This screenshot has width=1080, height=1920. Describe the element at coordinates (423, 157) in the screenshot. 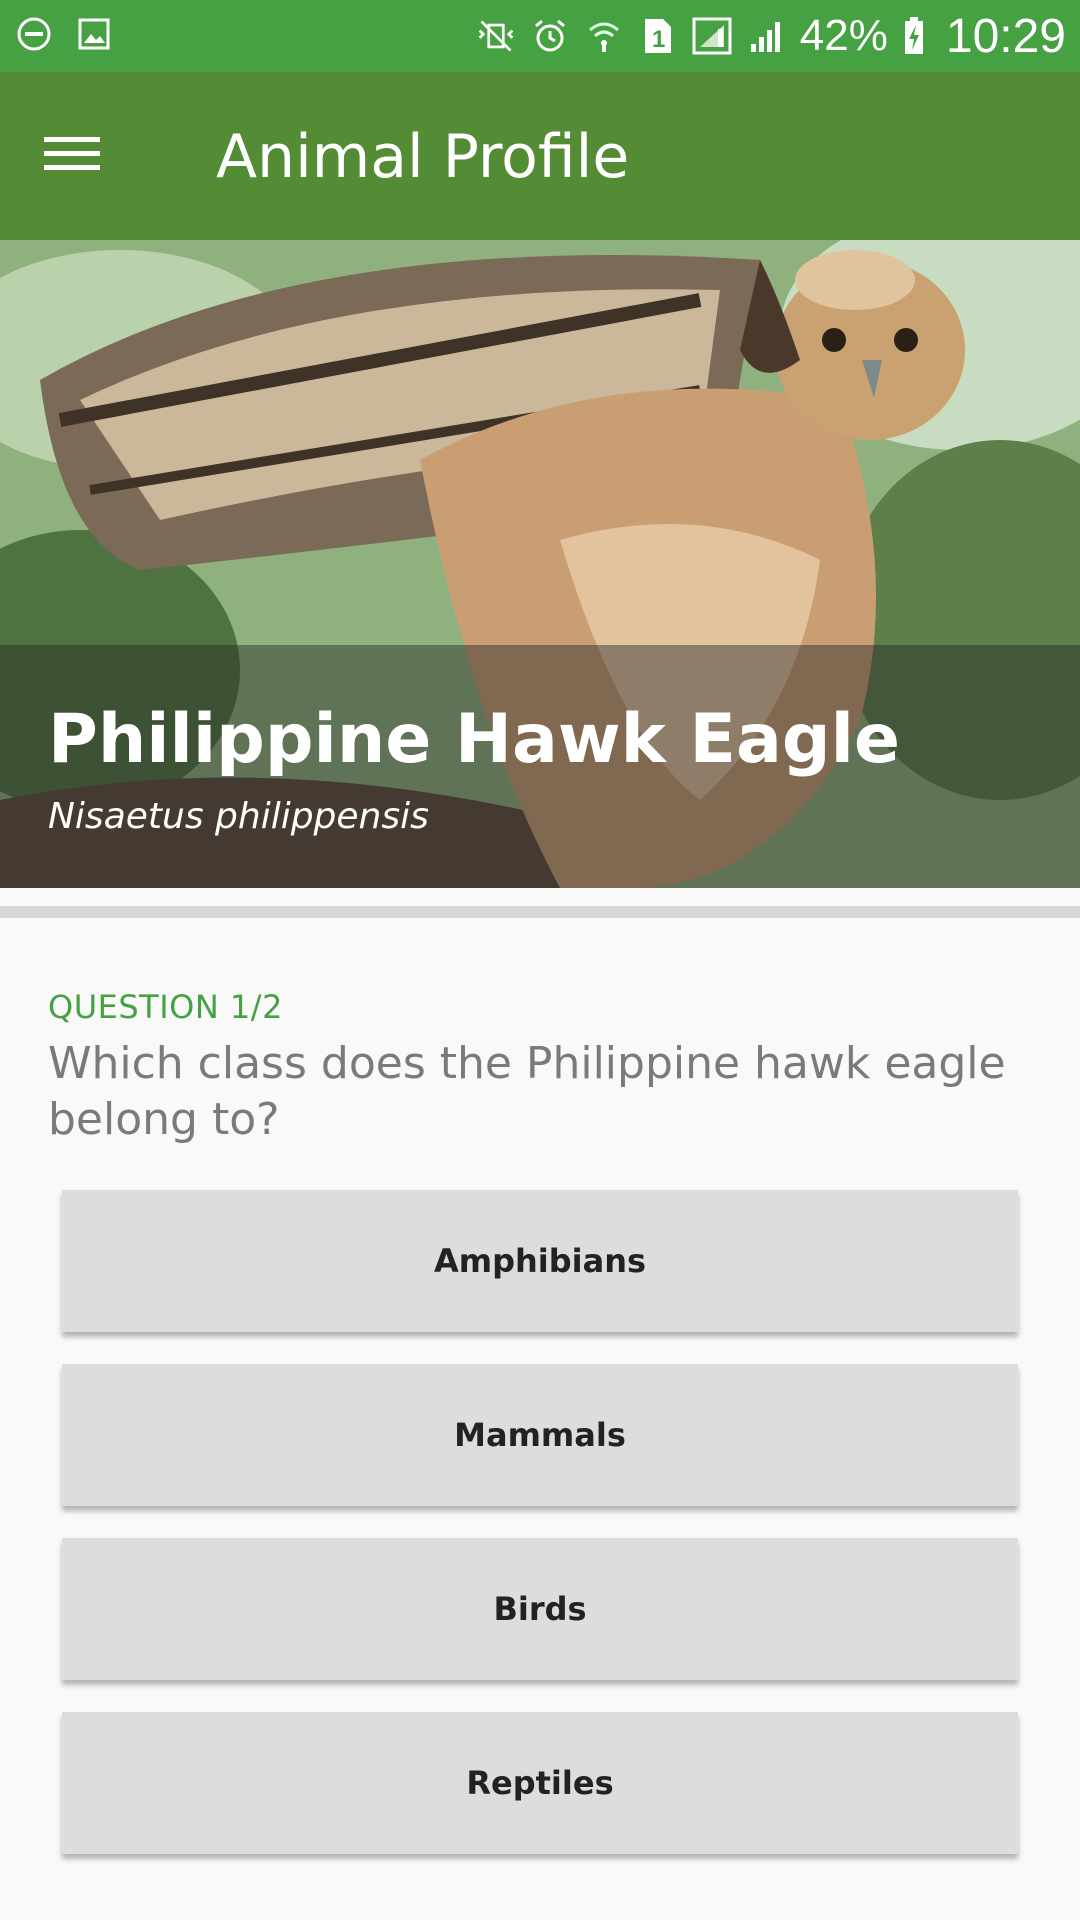

I see `page-title: Animal Profile` at that location.